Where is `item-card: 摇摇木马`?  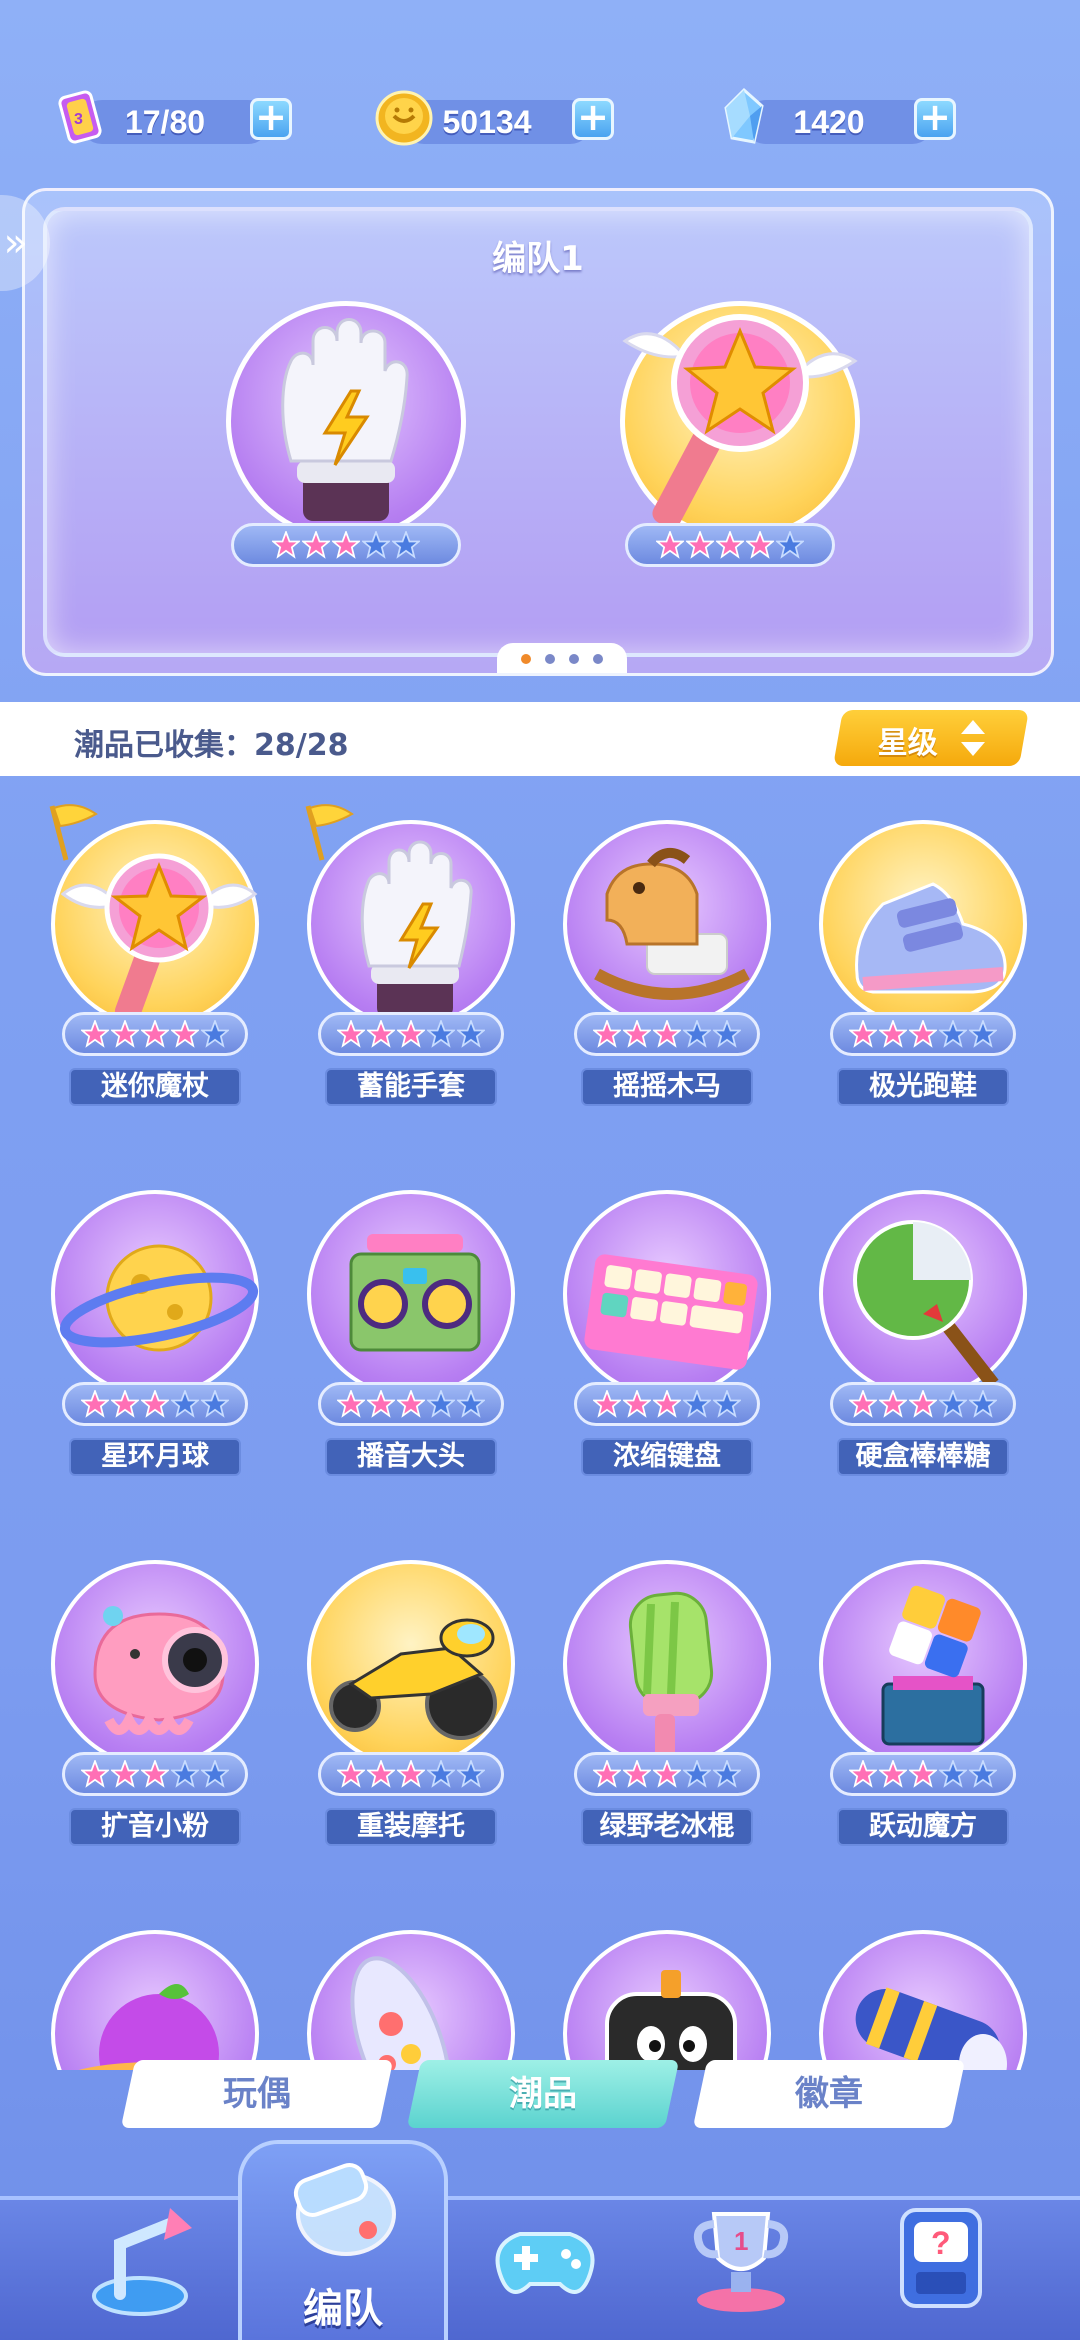 item-card: 摇摇木马 is located at coordinates (667, 960).